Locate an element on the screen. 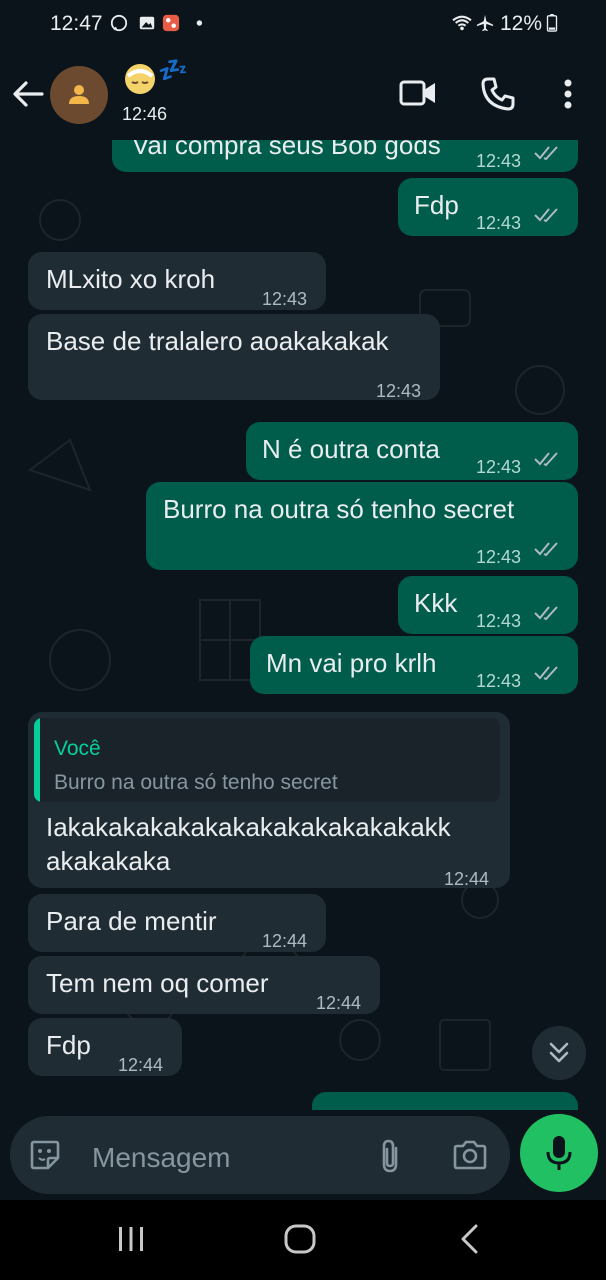 This screenshot has width=606, height=1280. battery-icon is located at coordinates (552, 23).